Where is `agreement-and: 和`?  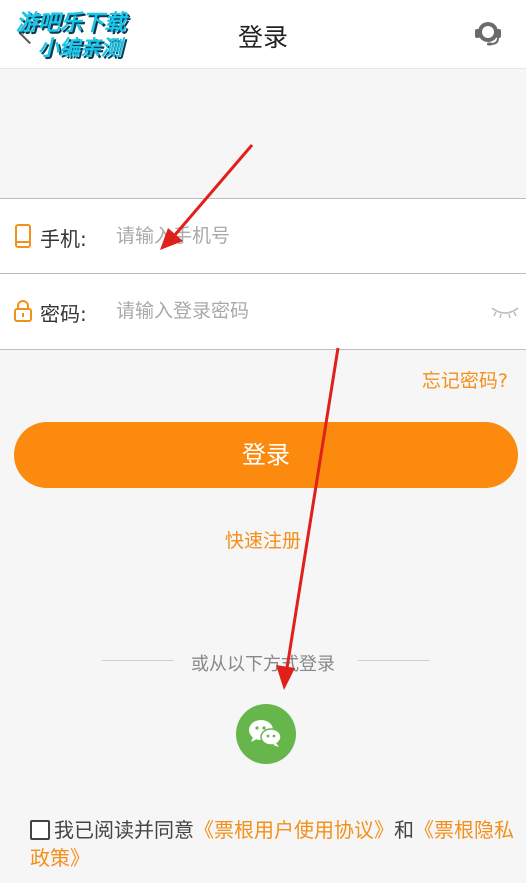 agreement-and: 和 is located at coordinates (404, 830).